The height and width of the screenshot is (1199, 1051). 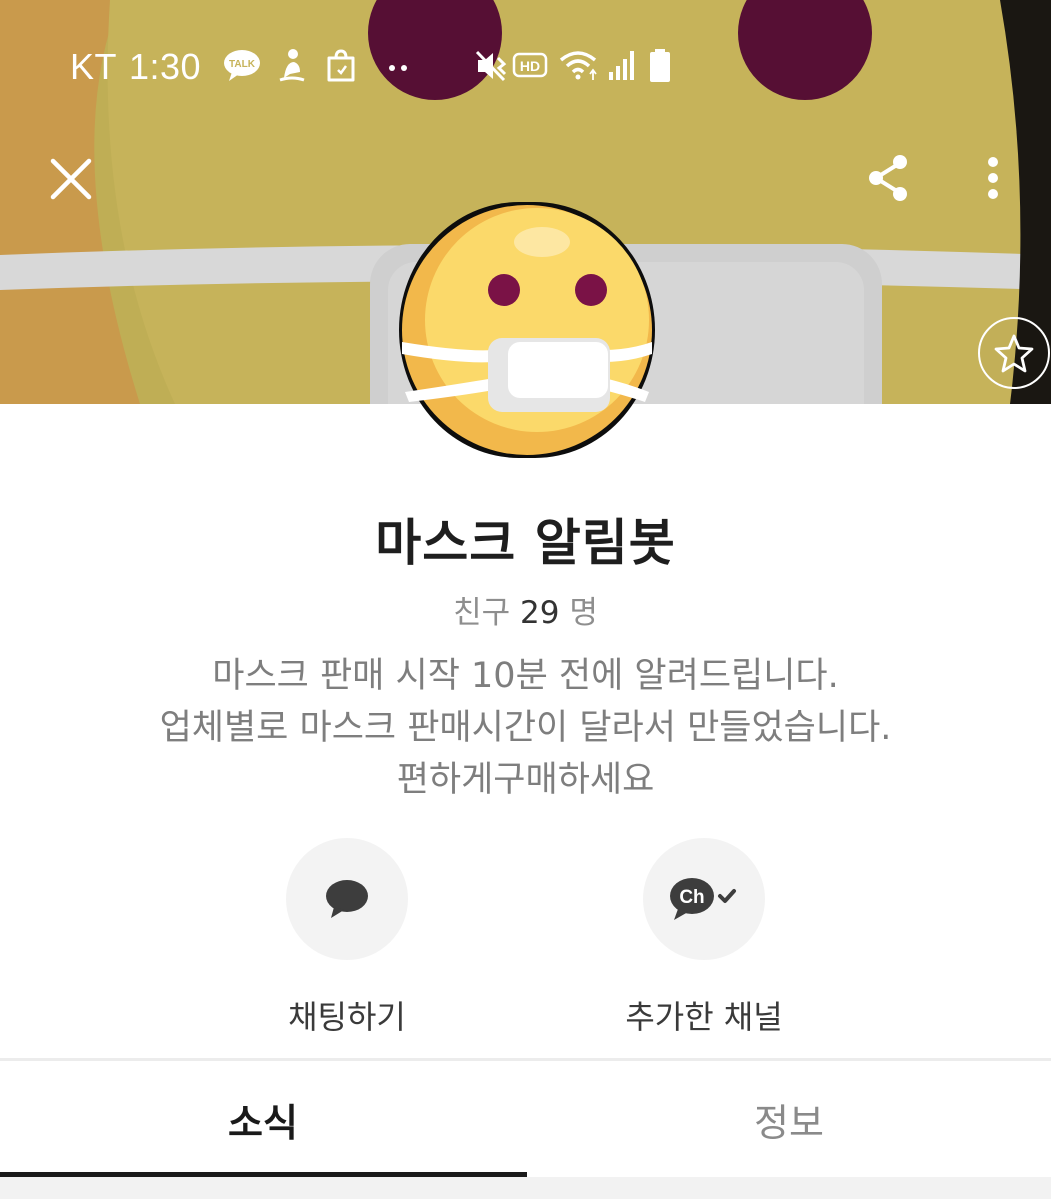 I want to click on mute-icon, so click(x=491, y=66).